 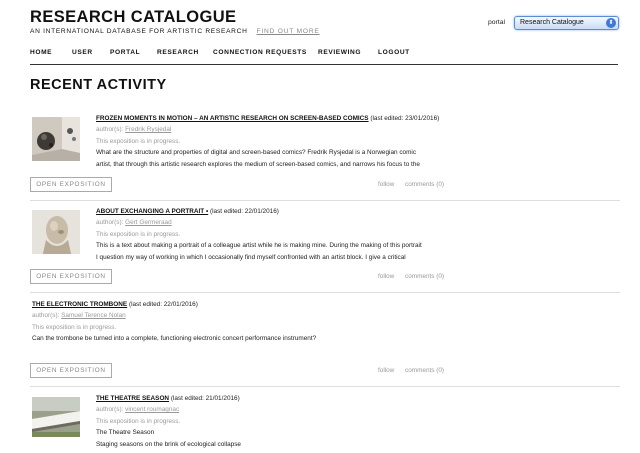 I want to click on nav-portal: PORTAL, so click(x=133, y=52).